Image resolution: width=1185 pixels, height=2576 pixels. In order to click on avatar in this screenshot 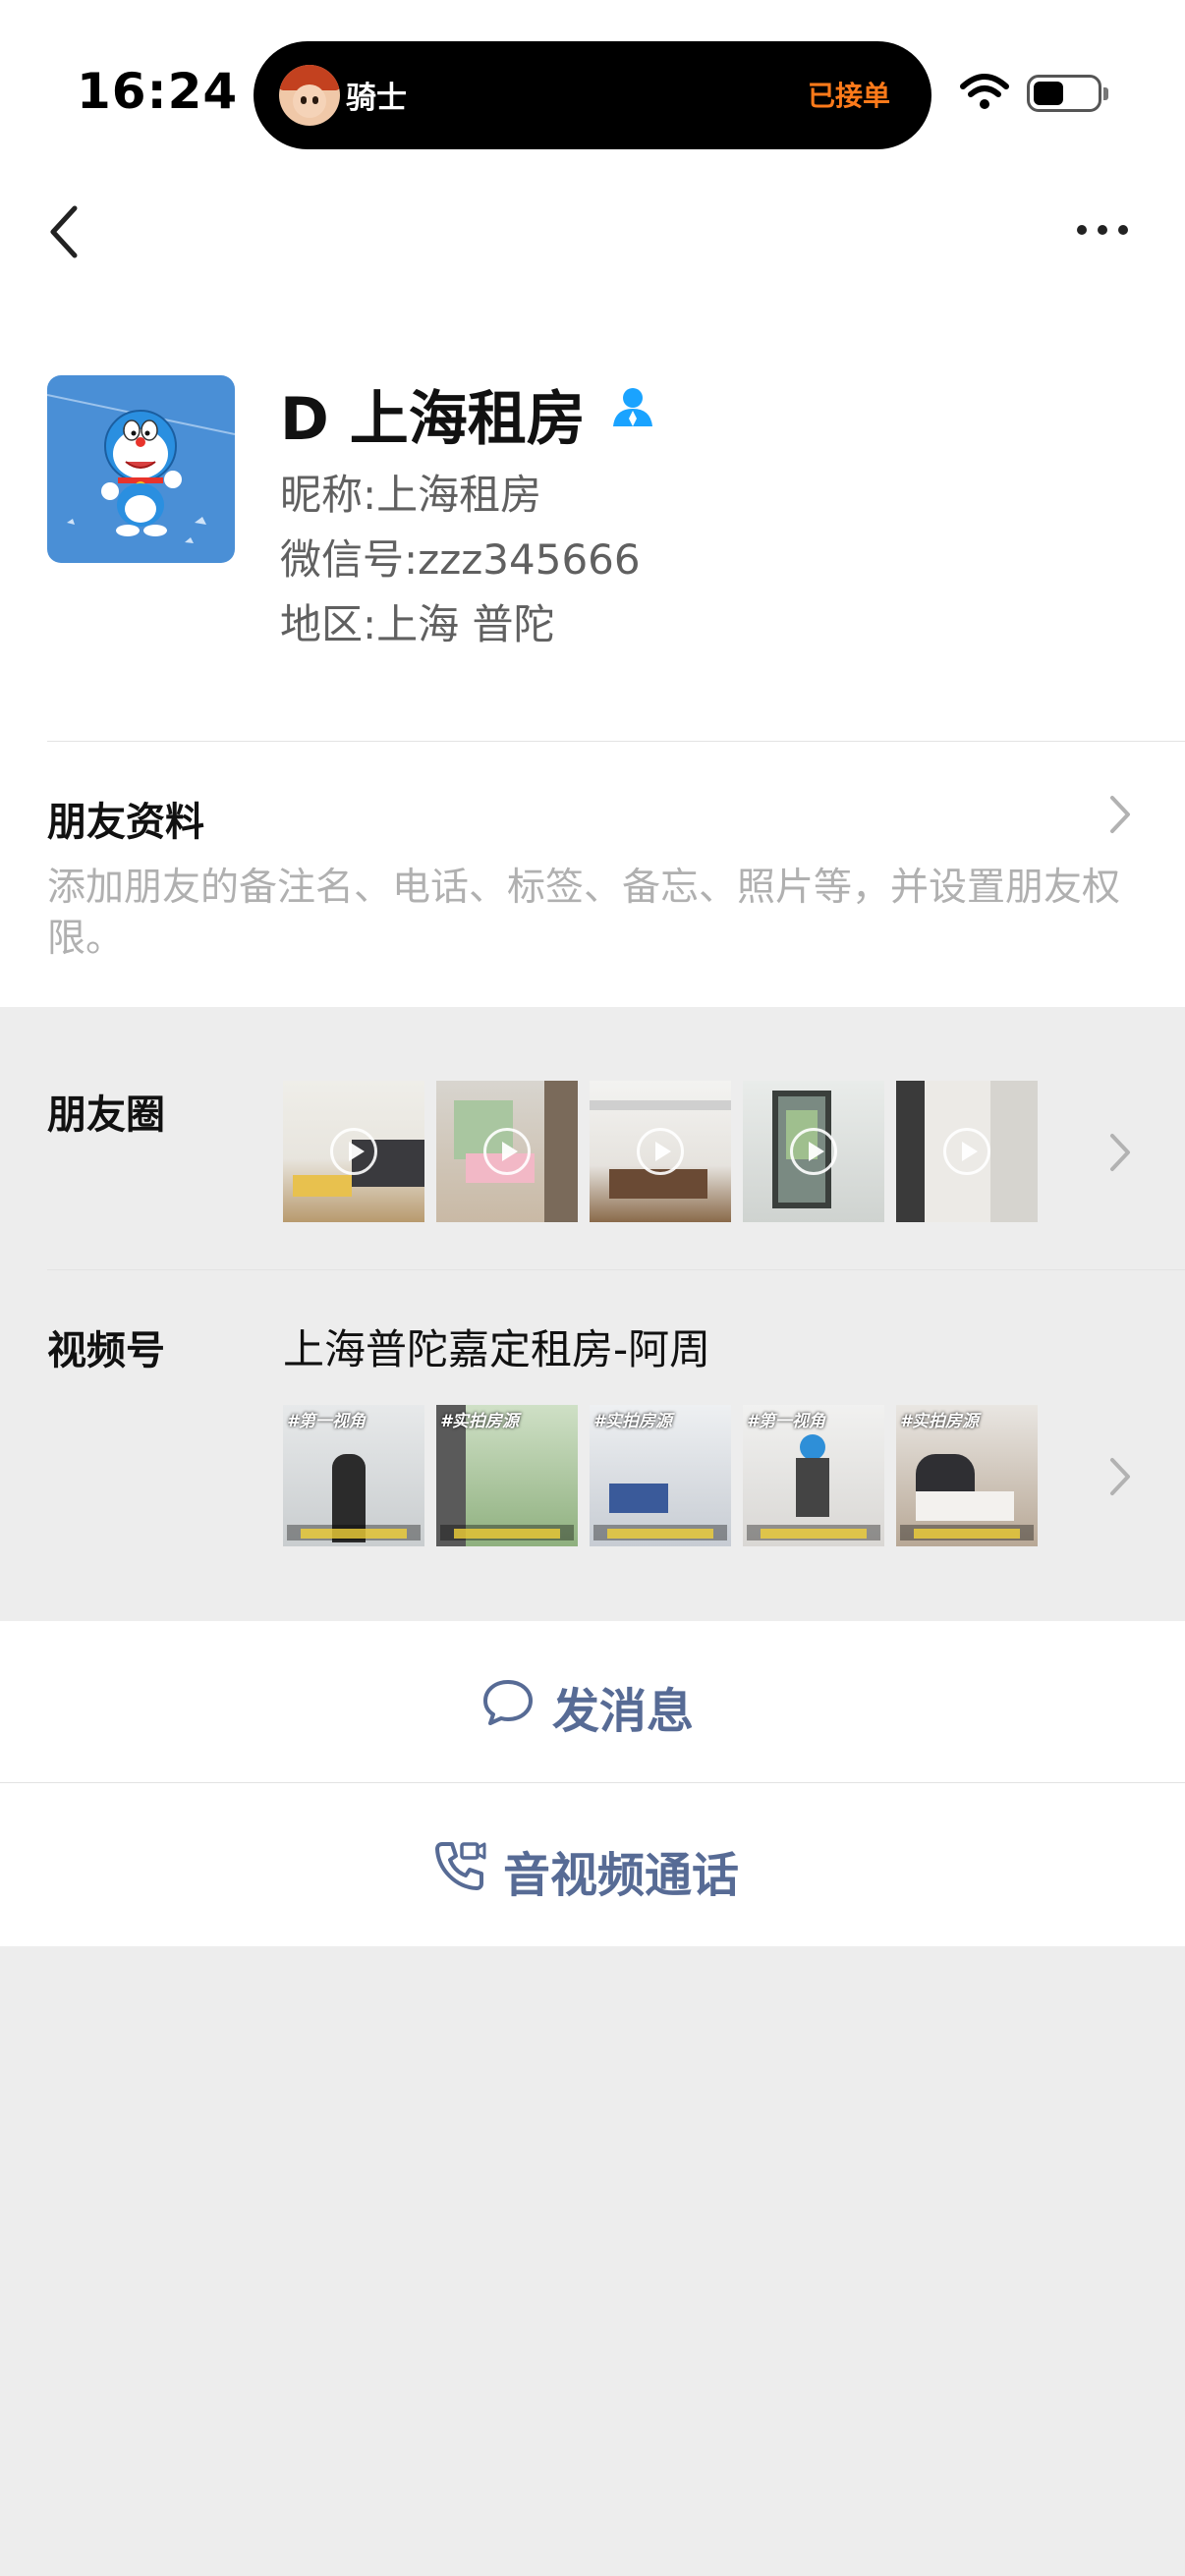, I will do `click(141, 469)`.